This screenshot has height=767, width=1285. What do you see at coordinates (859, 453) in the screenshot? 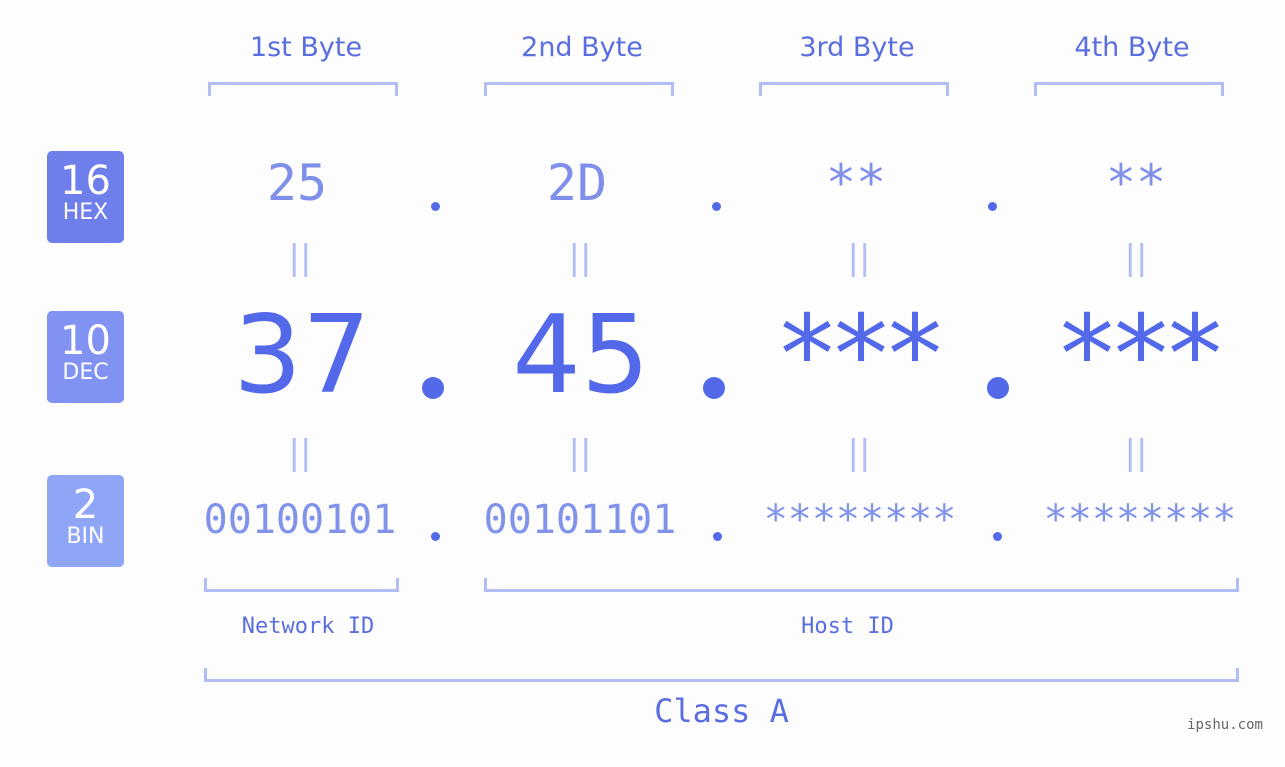
I see `equals-dec-bin-3: ||` at bounding box center [859, 453].